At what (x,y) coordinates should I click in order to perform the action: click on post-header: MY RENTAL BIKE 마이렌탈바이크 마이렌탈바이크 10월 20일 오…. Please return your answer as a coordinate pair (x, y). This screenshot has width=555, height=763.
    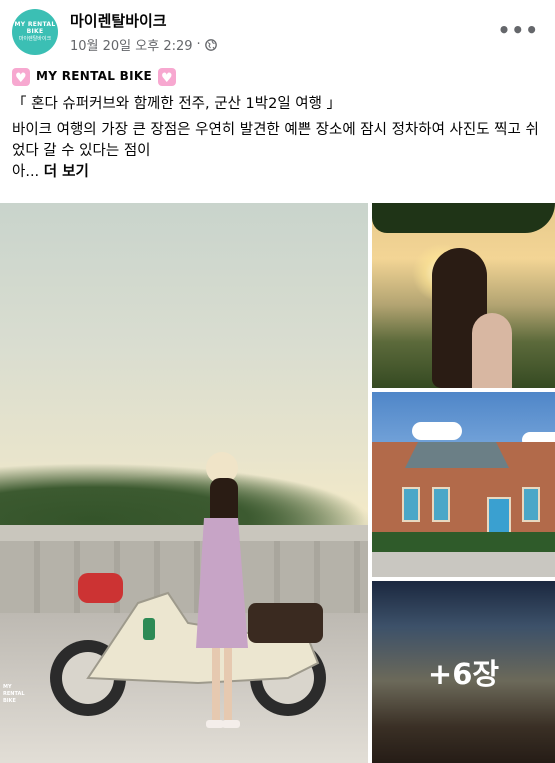
    Looking at the image, I should click on (277, 31).